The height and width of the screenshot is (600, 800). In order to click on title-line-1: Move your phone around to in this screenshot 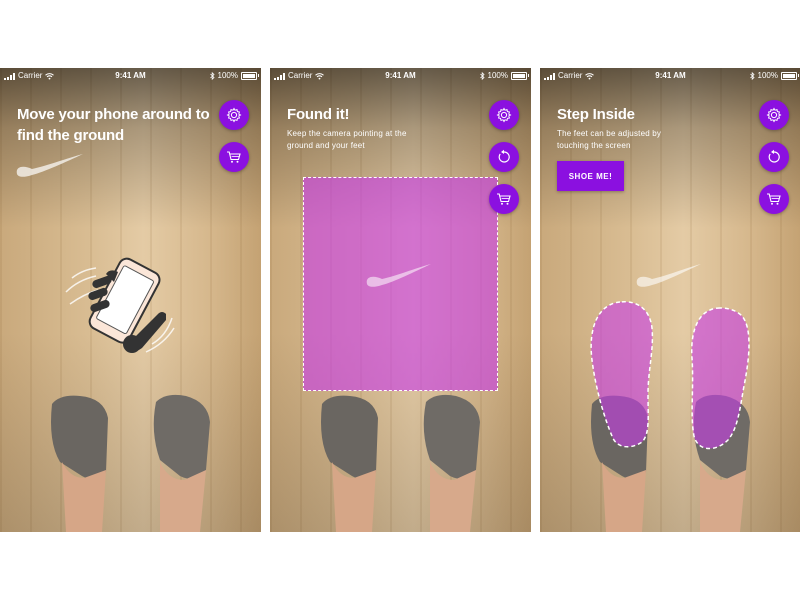, I will do `click(113, 114)`.